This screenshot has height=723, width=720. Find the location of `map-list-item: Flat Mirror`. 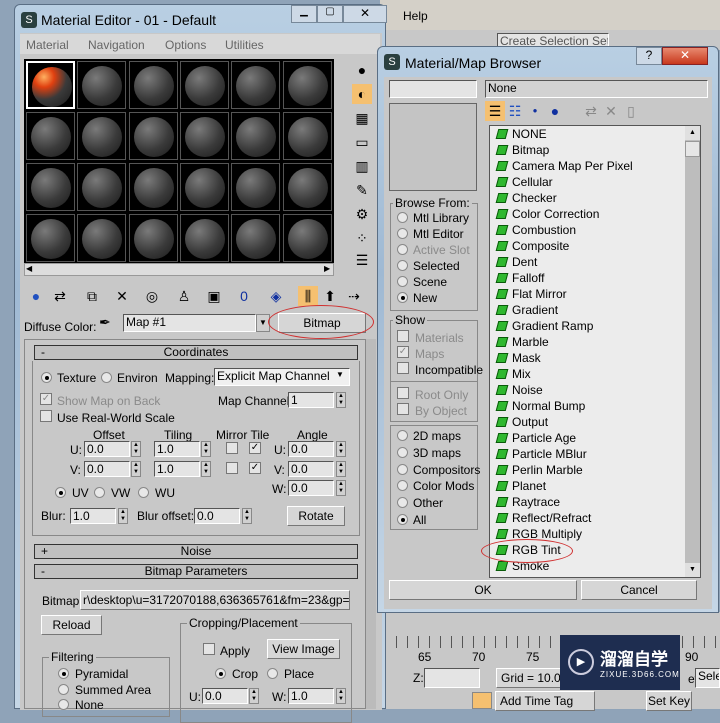

map-list-item: Flat Mirror is located at coordinates (531, 294).